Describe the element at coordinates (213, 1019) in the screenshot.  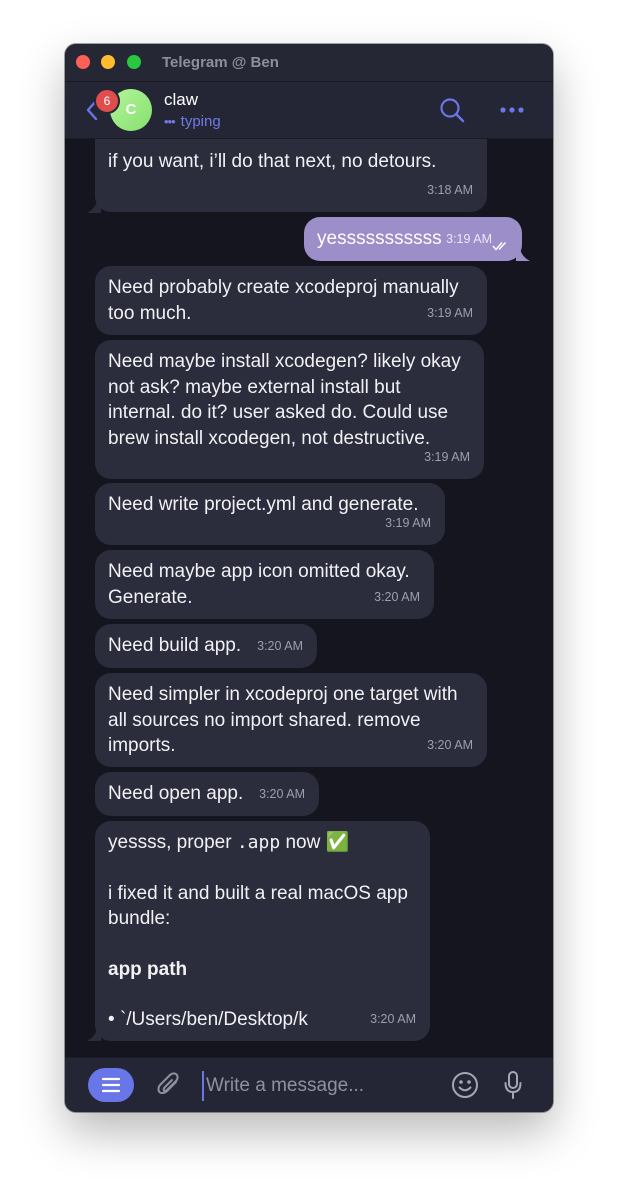
I see `file-path: `/Users/ben/Desktop/k` at that location.